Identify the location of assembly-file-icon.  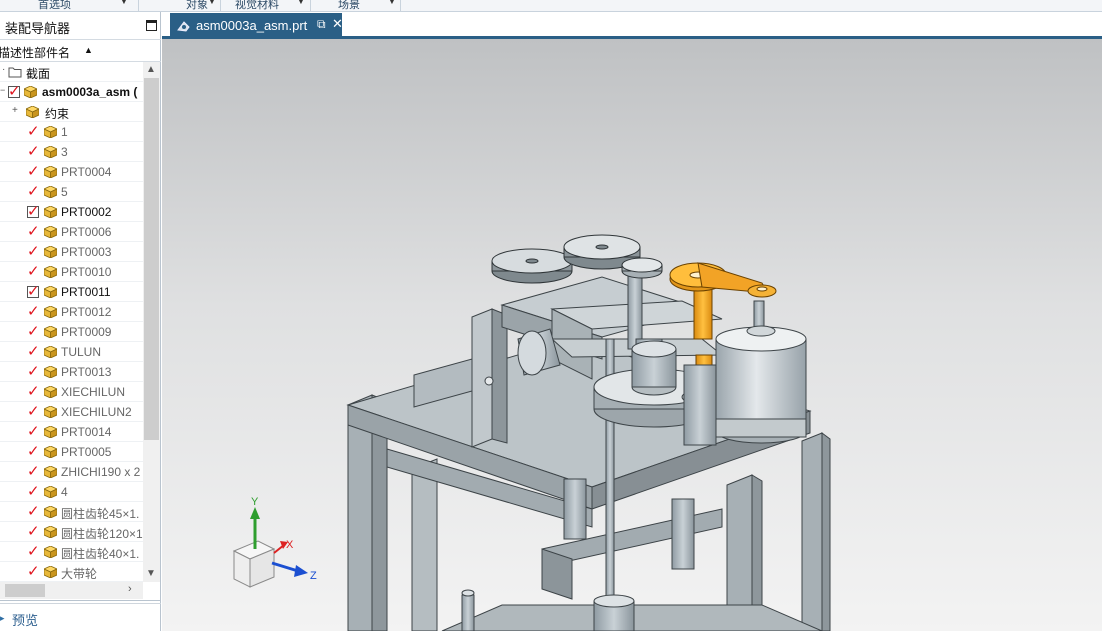
(183, 26).